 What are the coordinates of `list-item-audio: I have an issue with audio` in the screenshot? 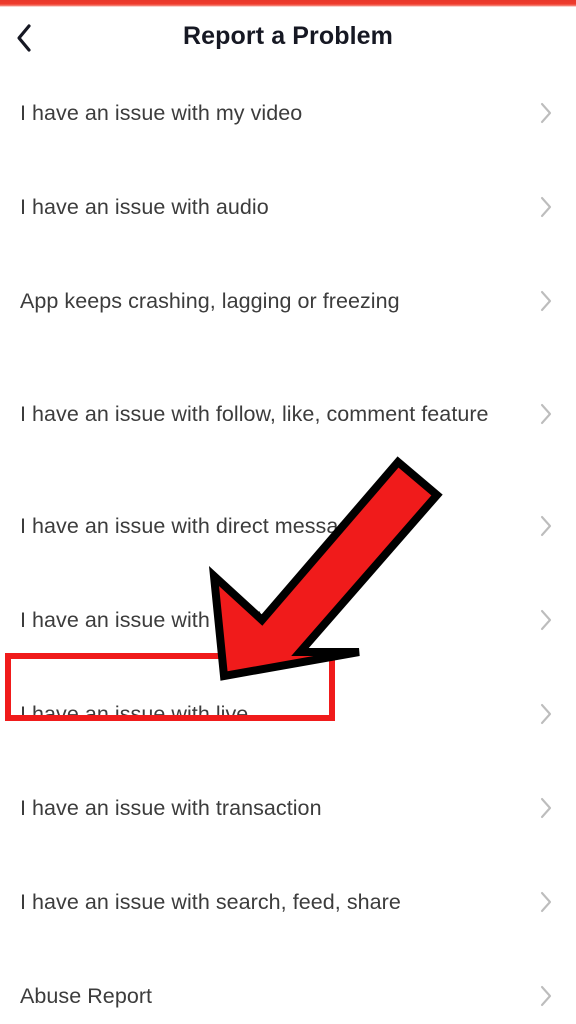 It's located at (288, 207).